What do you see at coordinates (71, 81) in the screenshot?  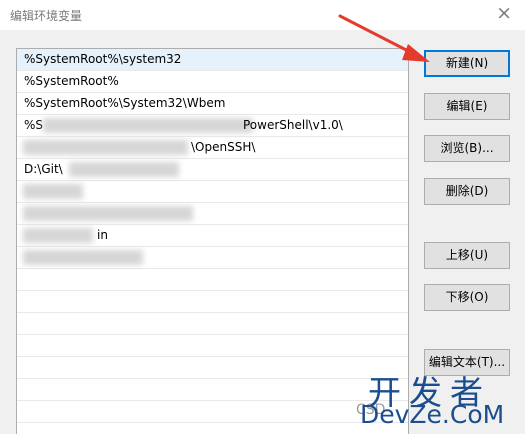 I see `list-item-text: %SystemRoot%` at bounding box center [71, 81].